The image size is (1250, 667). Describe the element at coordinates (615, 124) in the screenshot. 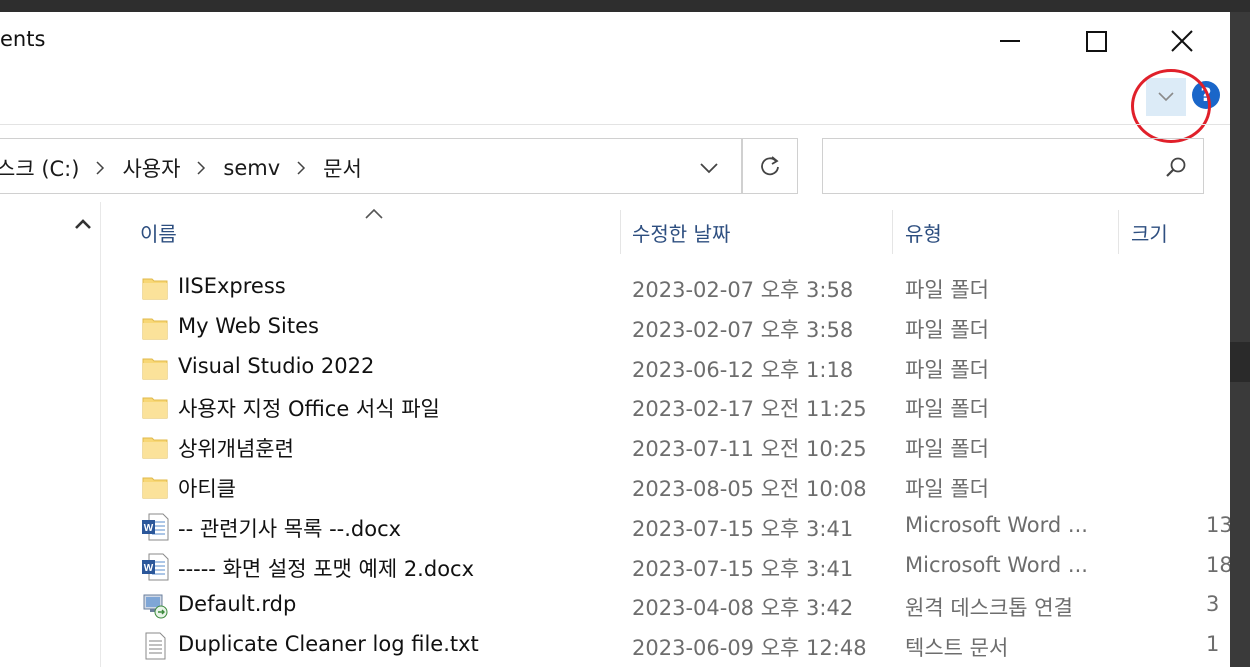

I see `ribbon-divider` at that location.